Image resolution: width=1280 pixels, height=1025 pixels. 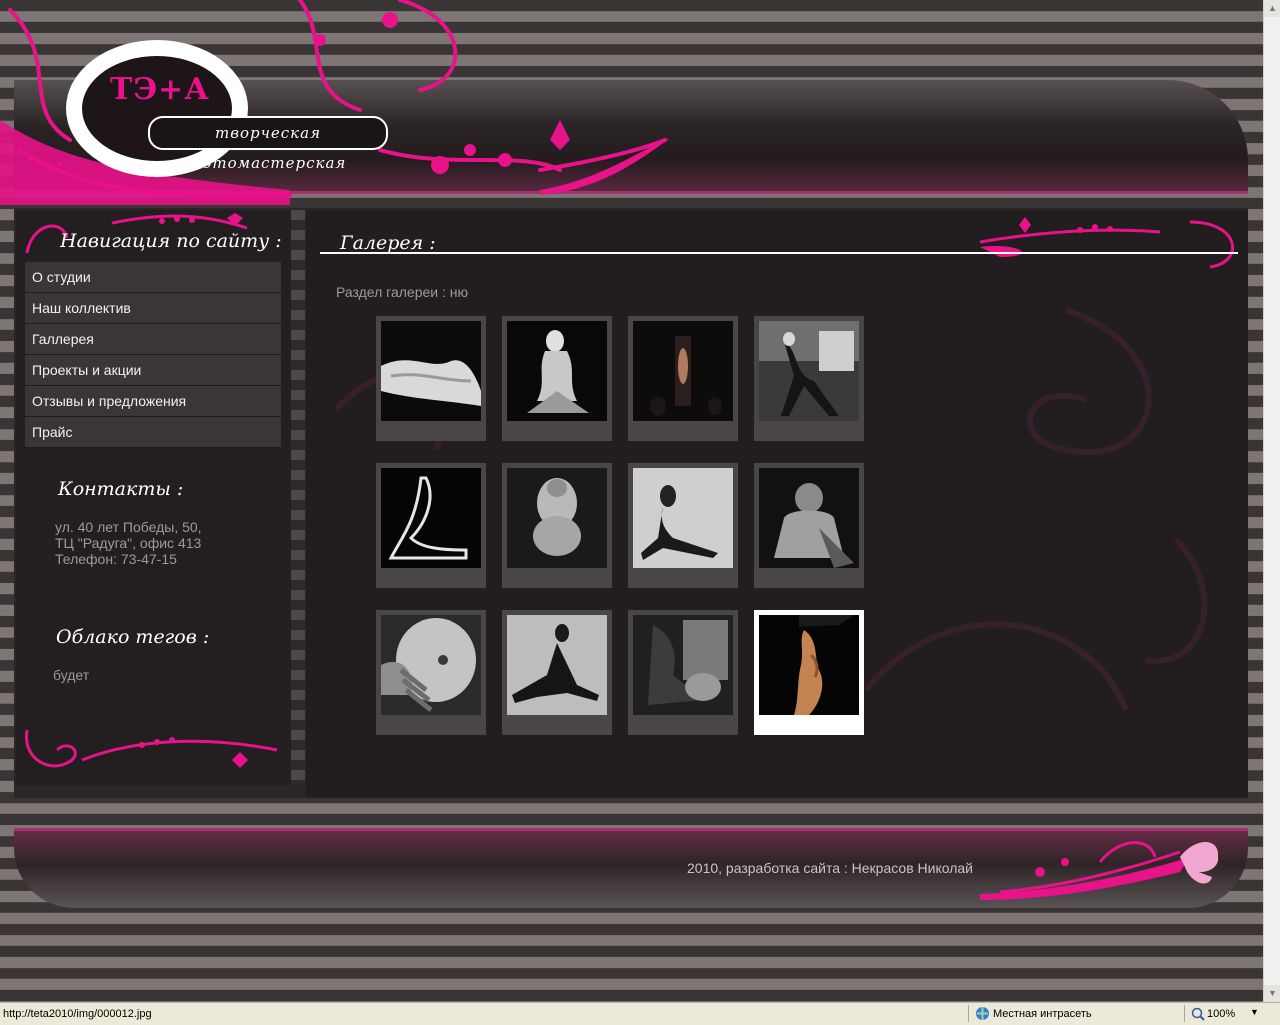 I want to click on zoom-magnifier-icon, so click(x=1198, y=1014).